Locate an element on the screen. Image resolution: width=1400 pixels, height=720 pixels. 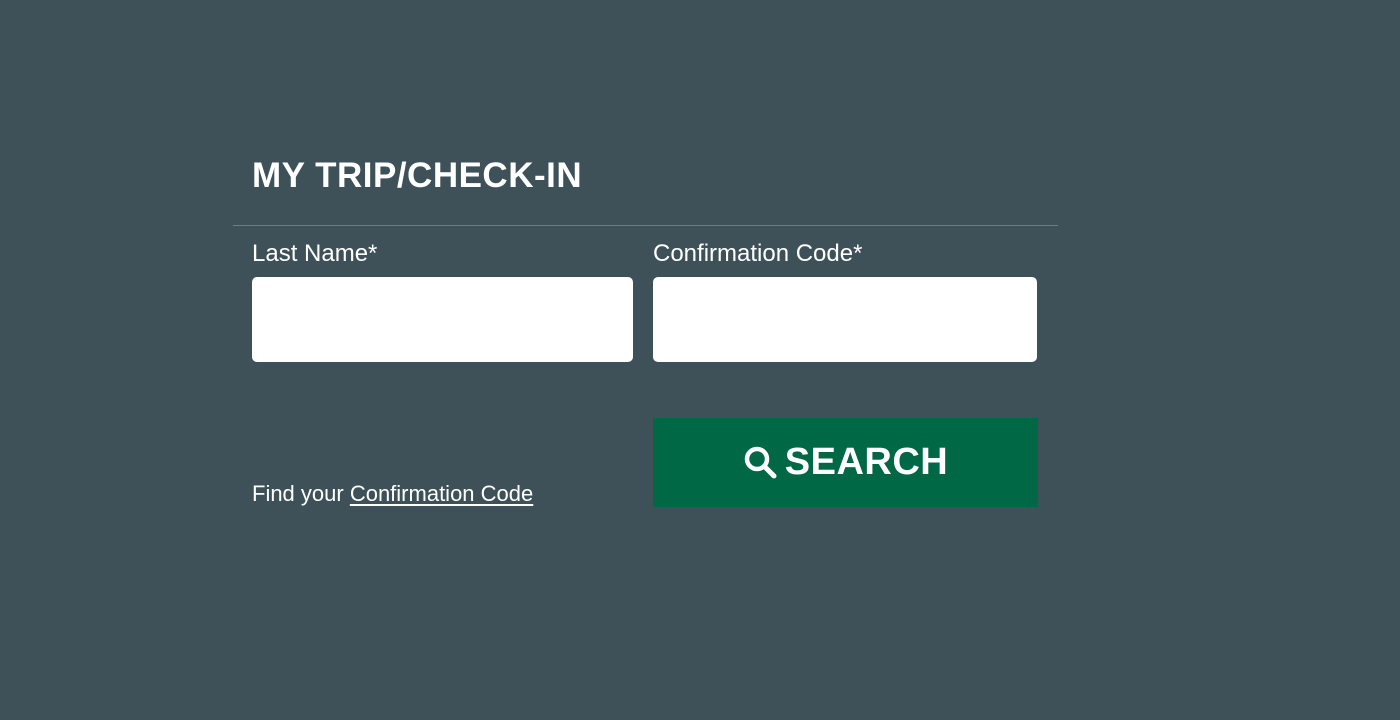
last-name-input is located at coordinates (442, 319).